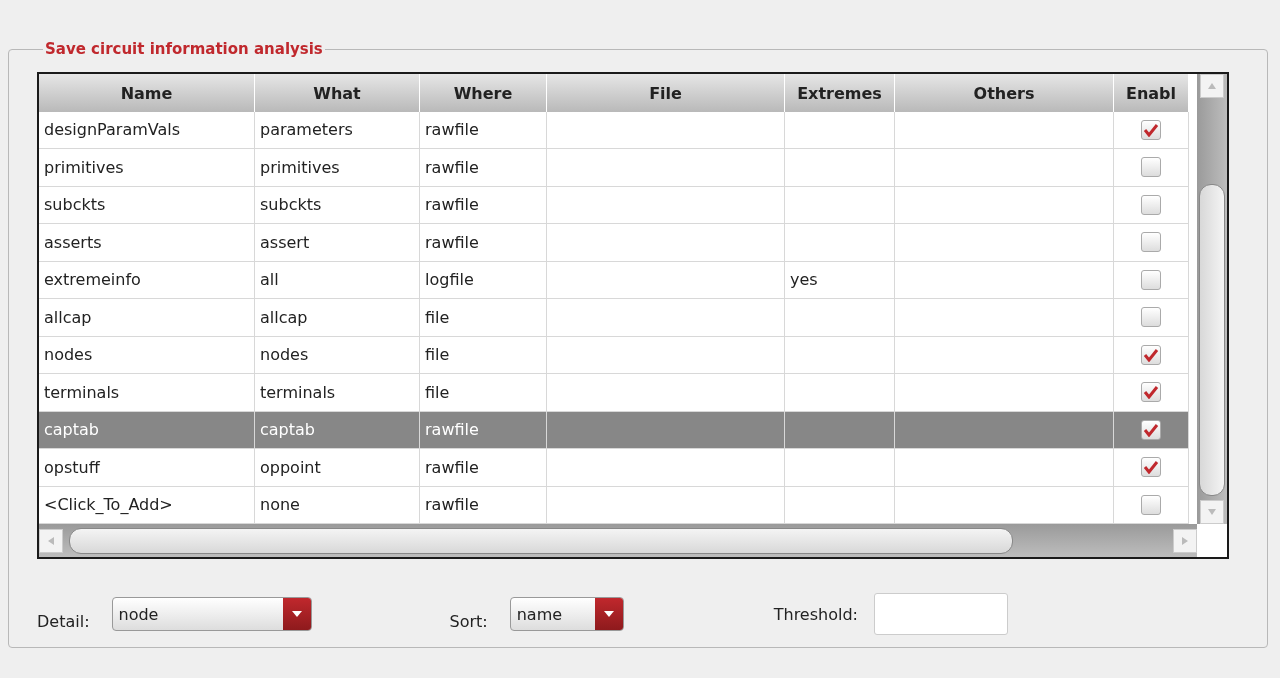 This screenshot has width=1280, height=678. Describe the element at coordinates (147, 505) in the screenshot. I see `table-cell: <Click_To_Add>` at that location.